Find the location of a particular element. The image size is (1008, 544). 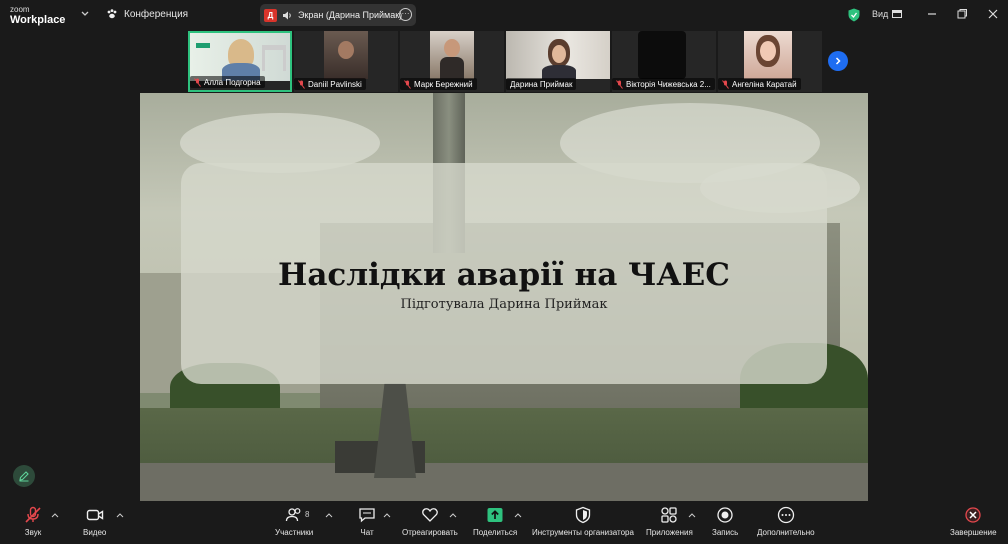

participants-label: Участники is located at coordinates (294, 532).